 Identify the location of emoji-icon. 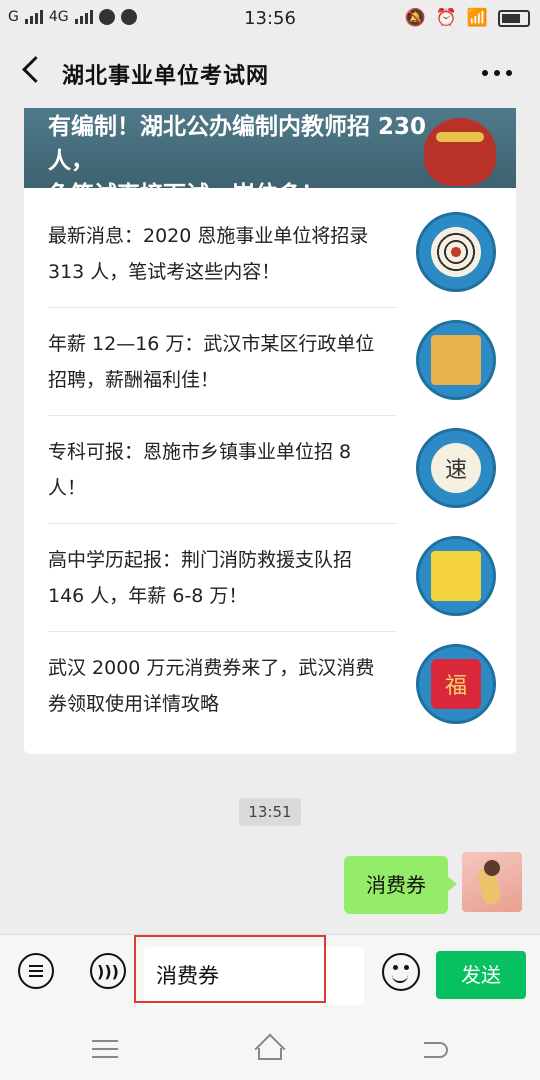
(401, 972).